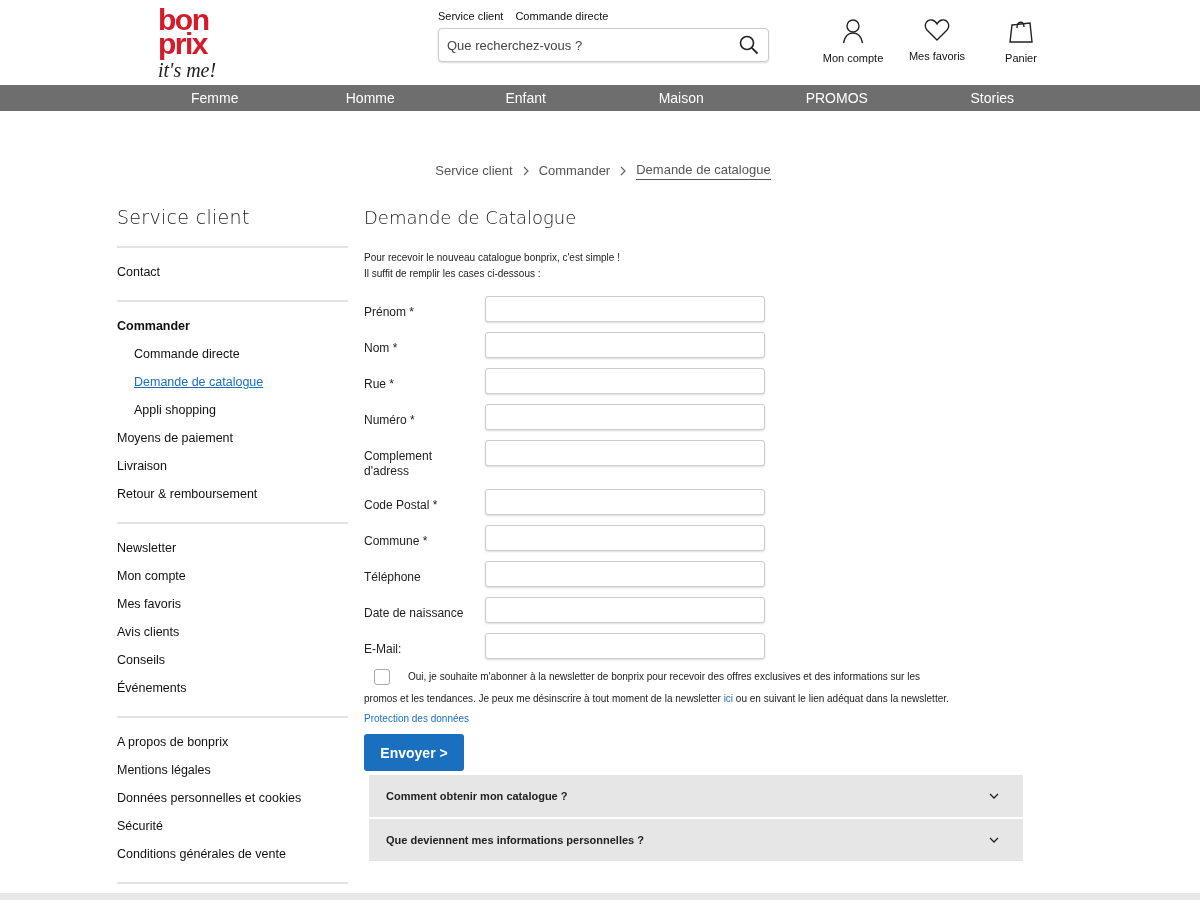 The height and width of the screenshot is (900, 1200). What do you see at coordinates (853, 31) in the screenshot?
I see `person-icon` at bounding box center [853, 31].